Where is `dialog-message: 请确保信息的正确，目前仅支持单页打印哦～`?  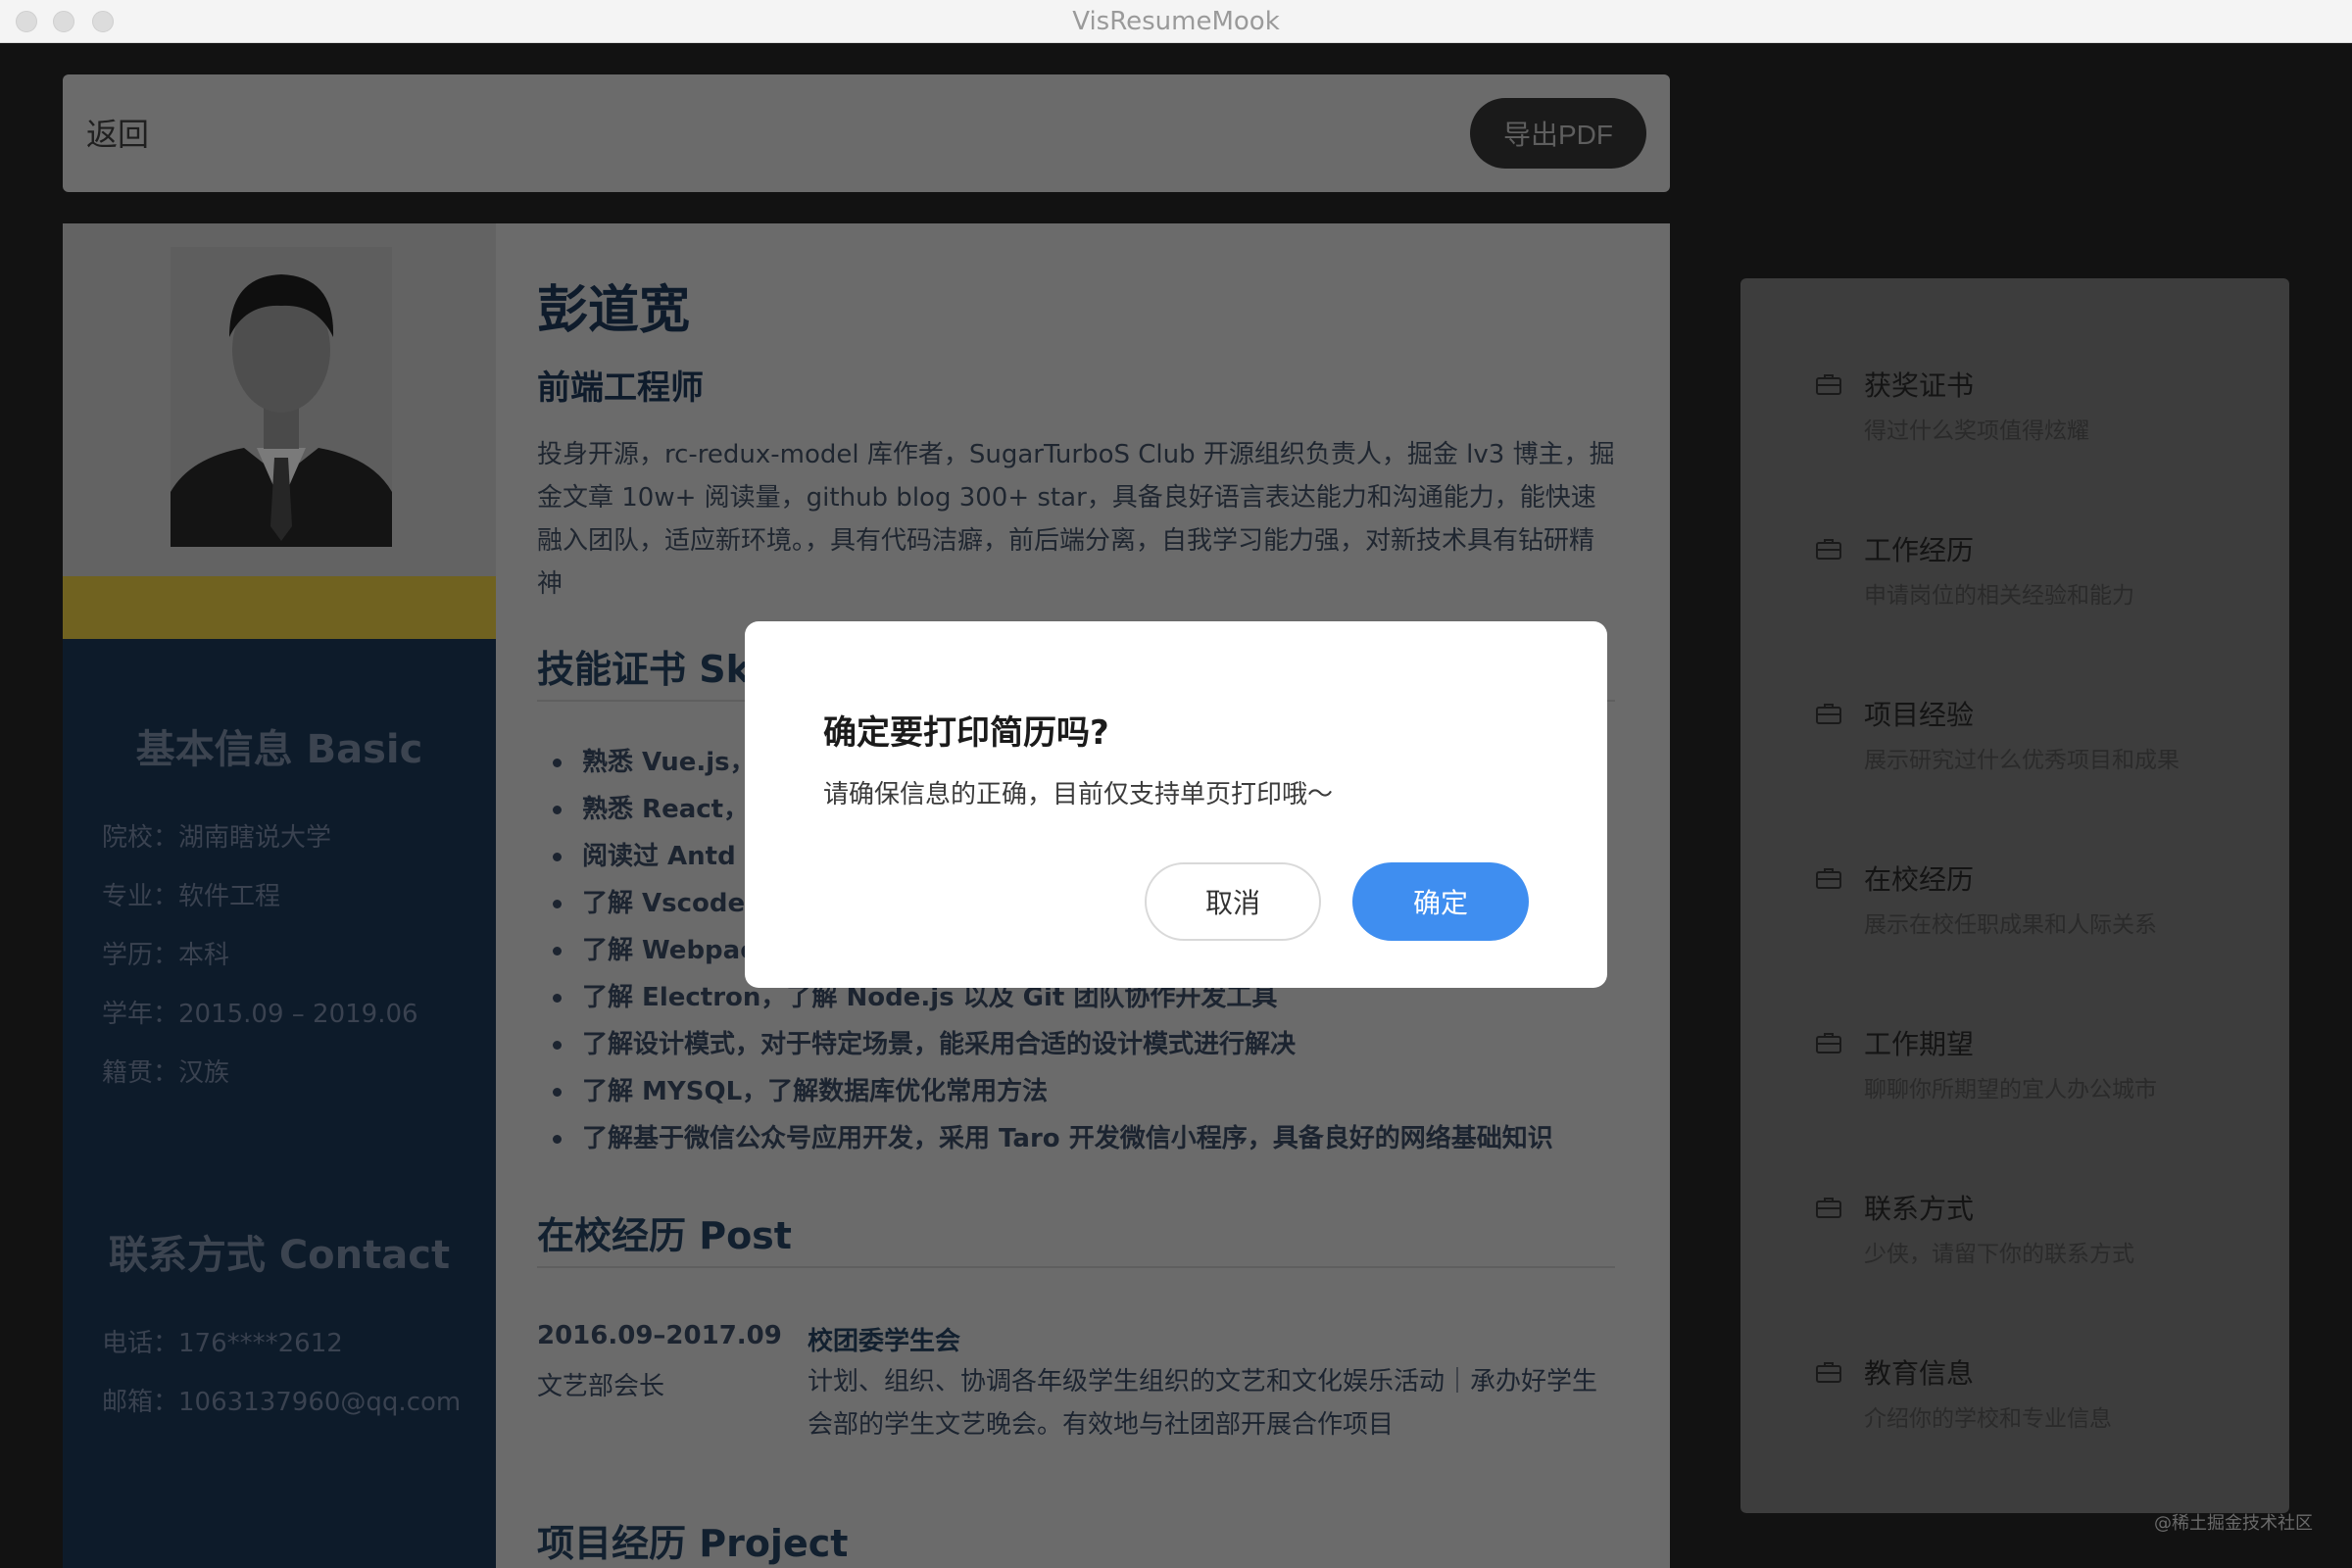
dialog-message: 请确保信息的正确，目前仅支持单页打印哦～ is located at coordinates (1078, 794).